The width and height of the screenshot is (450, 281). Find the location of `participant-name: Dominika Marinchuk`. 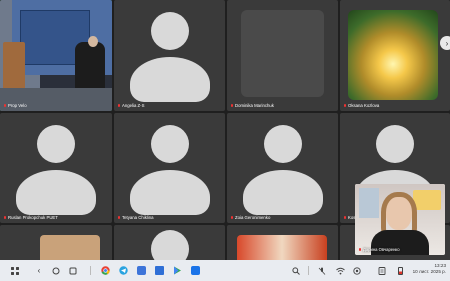

participant-name: Dominika Marinchuk is located at coordinates (252, 105).